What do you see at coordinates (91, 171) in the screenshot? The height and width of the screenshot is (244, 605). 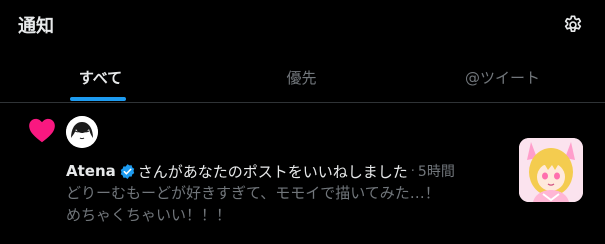 I see `user-name: Atena` at bounding box center [91, 171].